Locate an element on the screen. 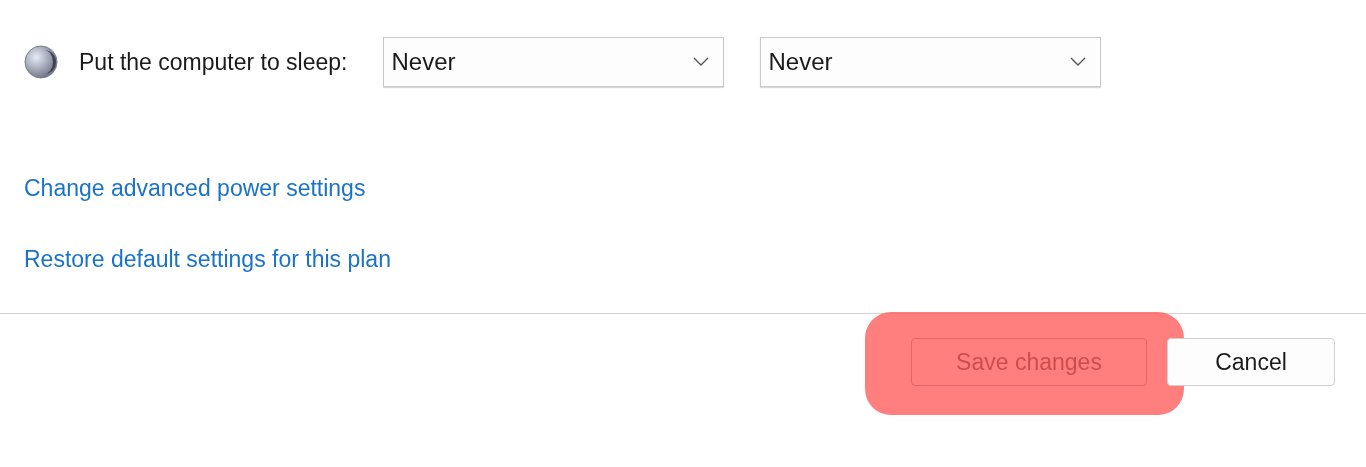  setting-label: Put the computer to sleep: is located at coordinates (213, 62).